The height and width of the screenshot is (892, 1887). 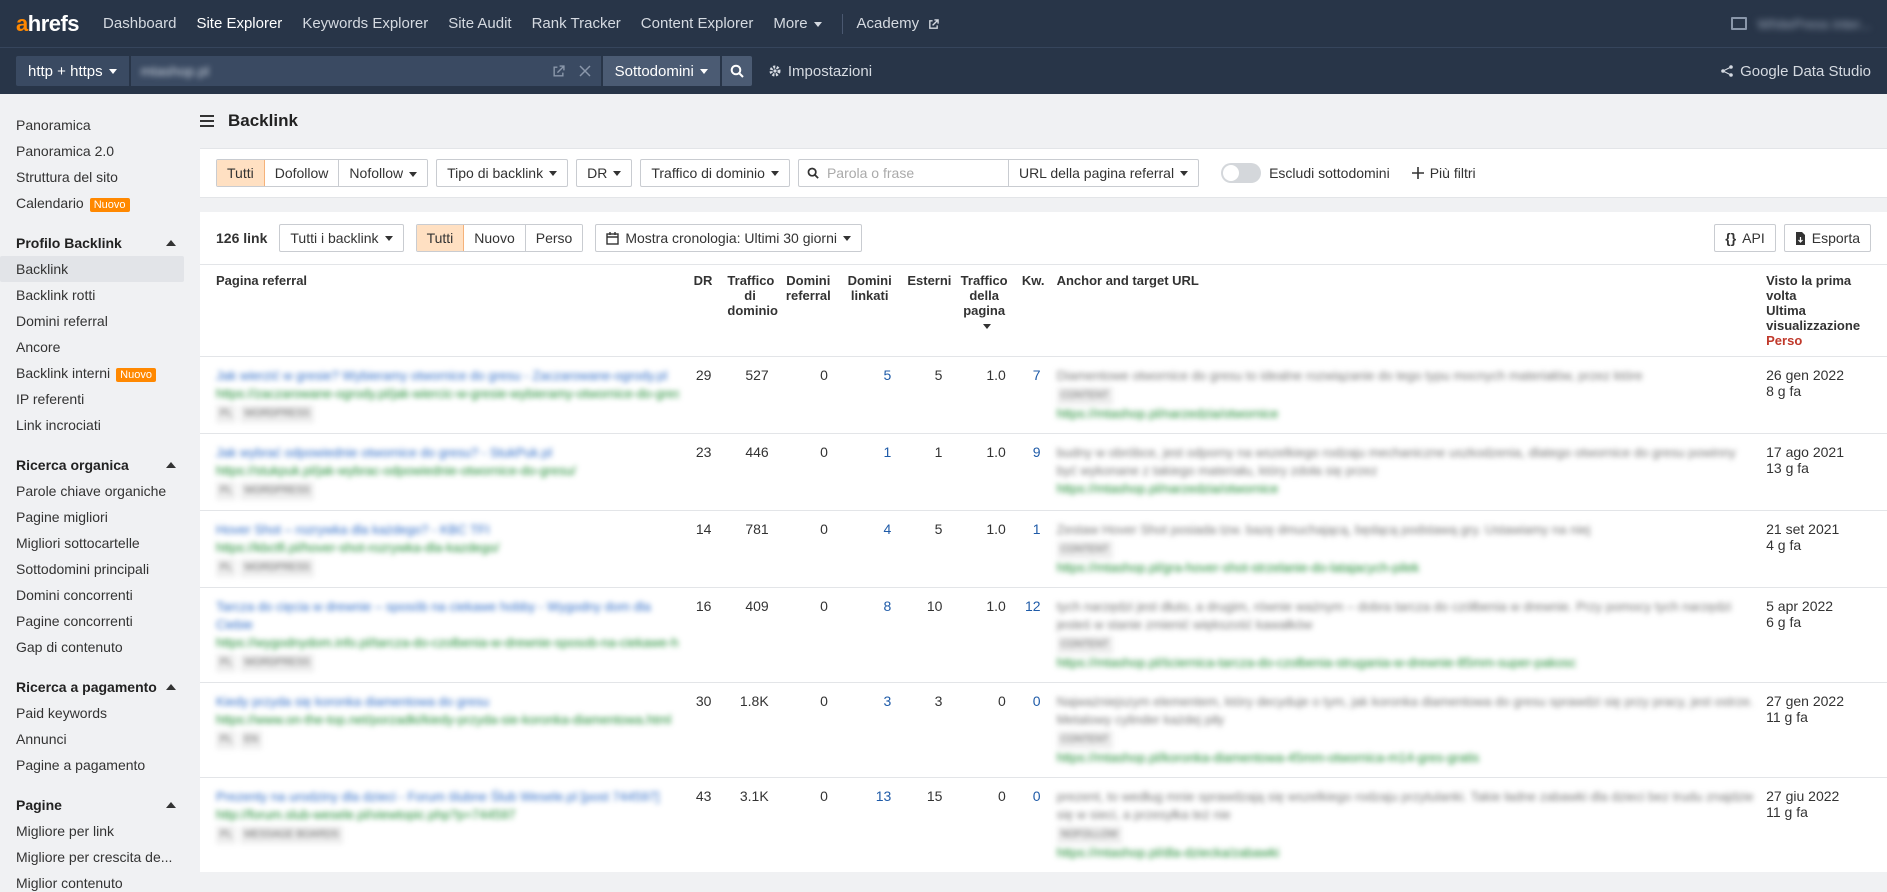 I want to click on sidebar-item-panoramica: Panoramica, so click(x=100, y=125).